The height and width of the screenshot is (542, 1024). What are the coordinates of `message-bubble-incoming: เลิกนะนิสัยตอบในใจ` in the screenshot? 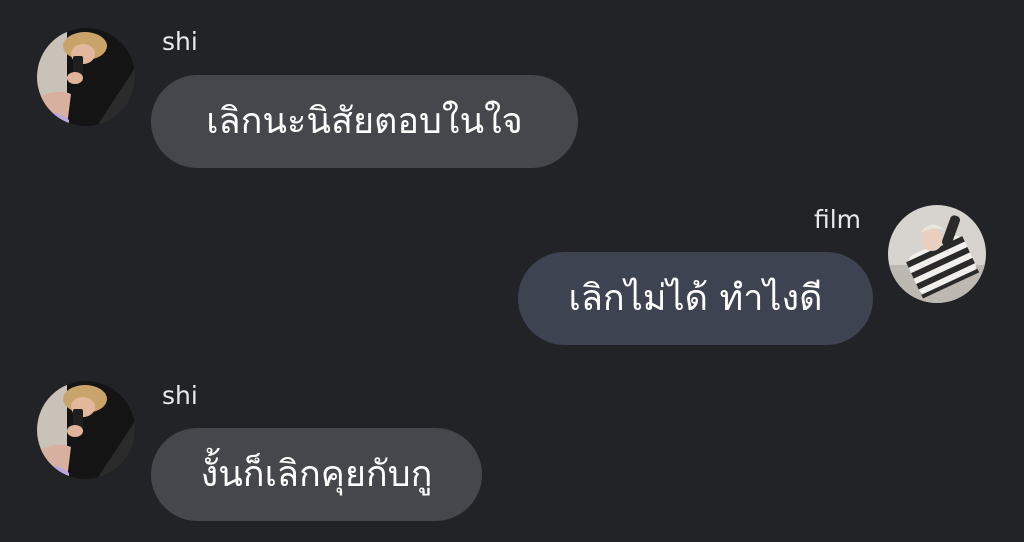 It's located at (364, 121).